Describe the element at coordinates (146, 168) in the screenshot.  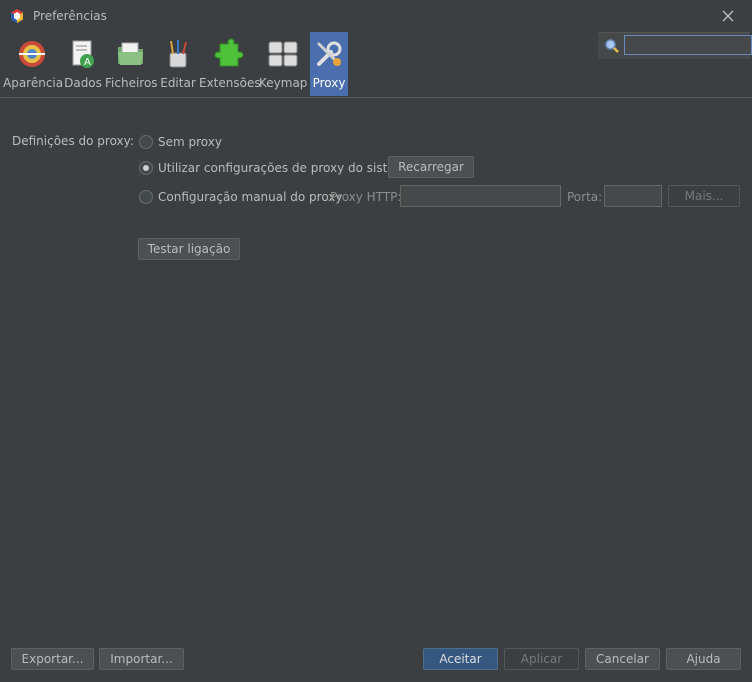
I see `radio-system-proxy` at that location.